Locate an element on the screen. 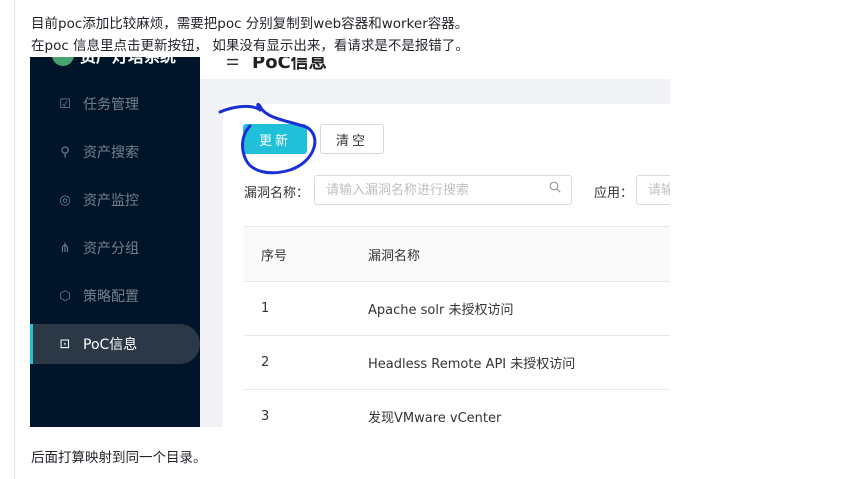  sidebar-item-asset-group: ⋔ 资产分组 is located at coordinates (115, 248).